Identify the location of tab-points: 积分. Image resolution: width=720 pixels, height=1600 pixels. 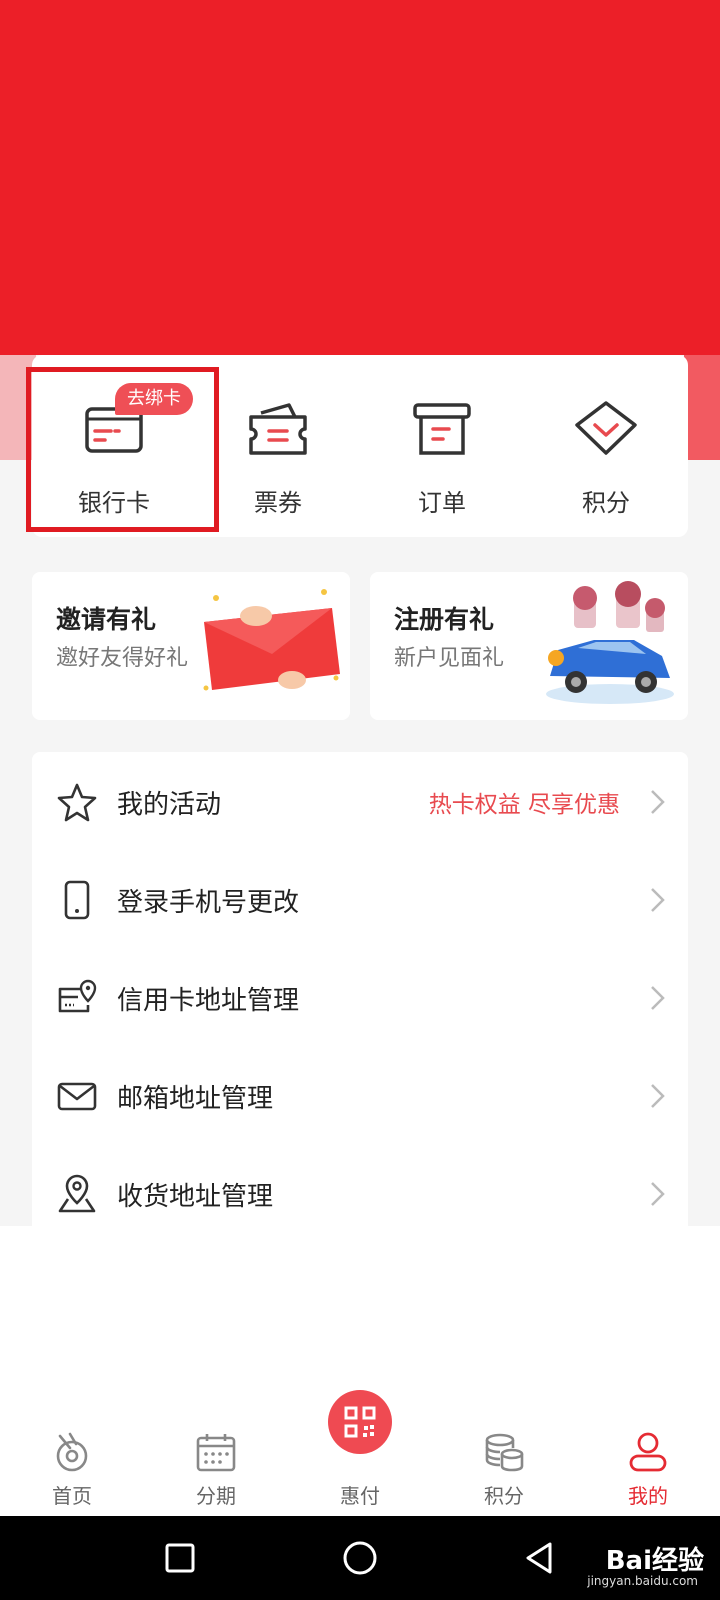
(504, 1458).